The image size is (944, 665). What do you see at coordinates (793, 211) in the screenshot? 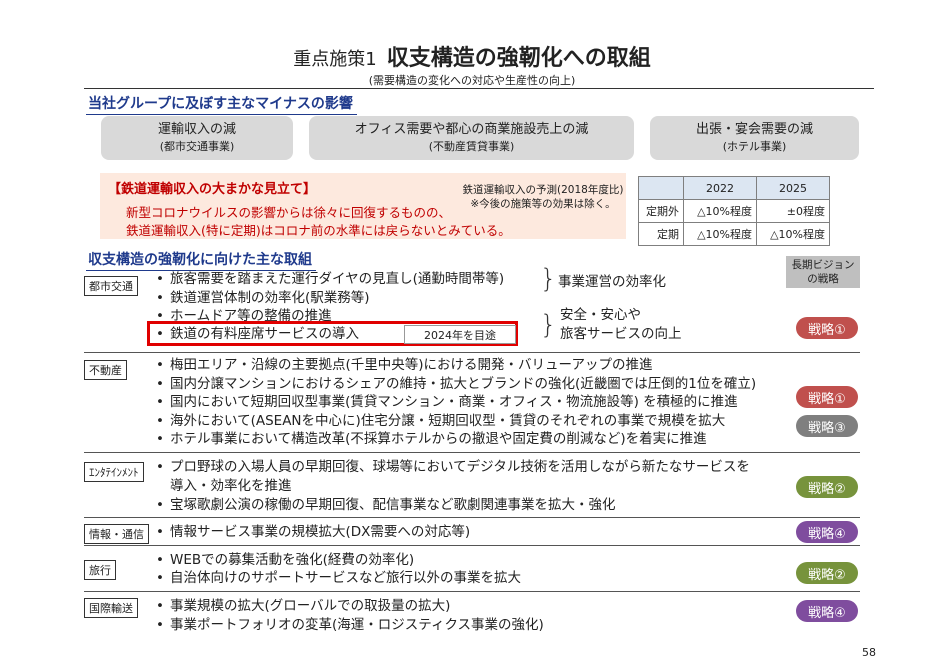
I see `forecast-cell: ±0程度` at bounding box center [793, 211].